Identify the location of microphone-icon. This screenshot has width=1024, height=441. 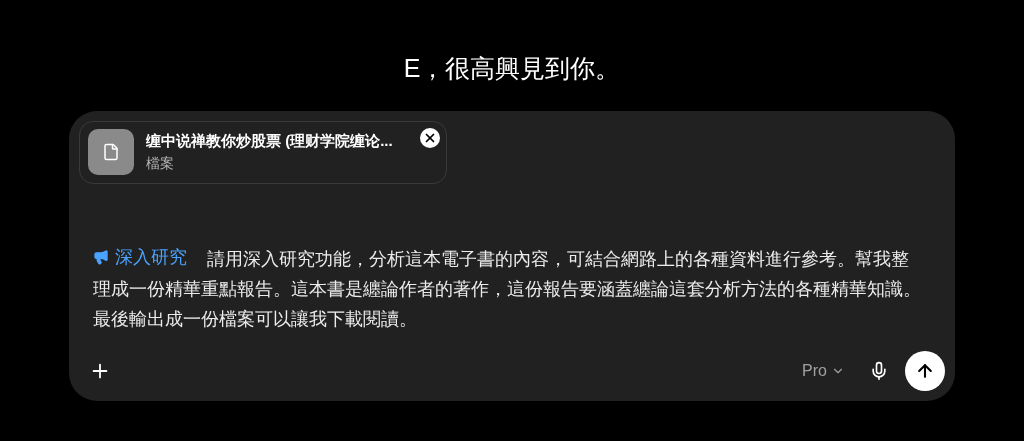
(879, 370).